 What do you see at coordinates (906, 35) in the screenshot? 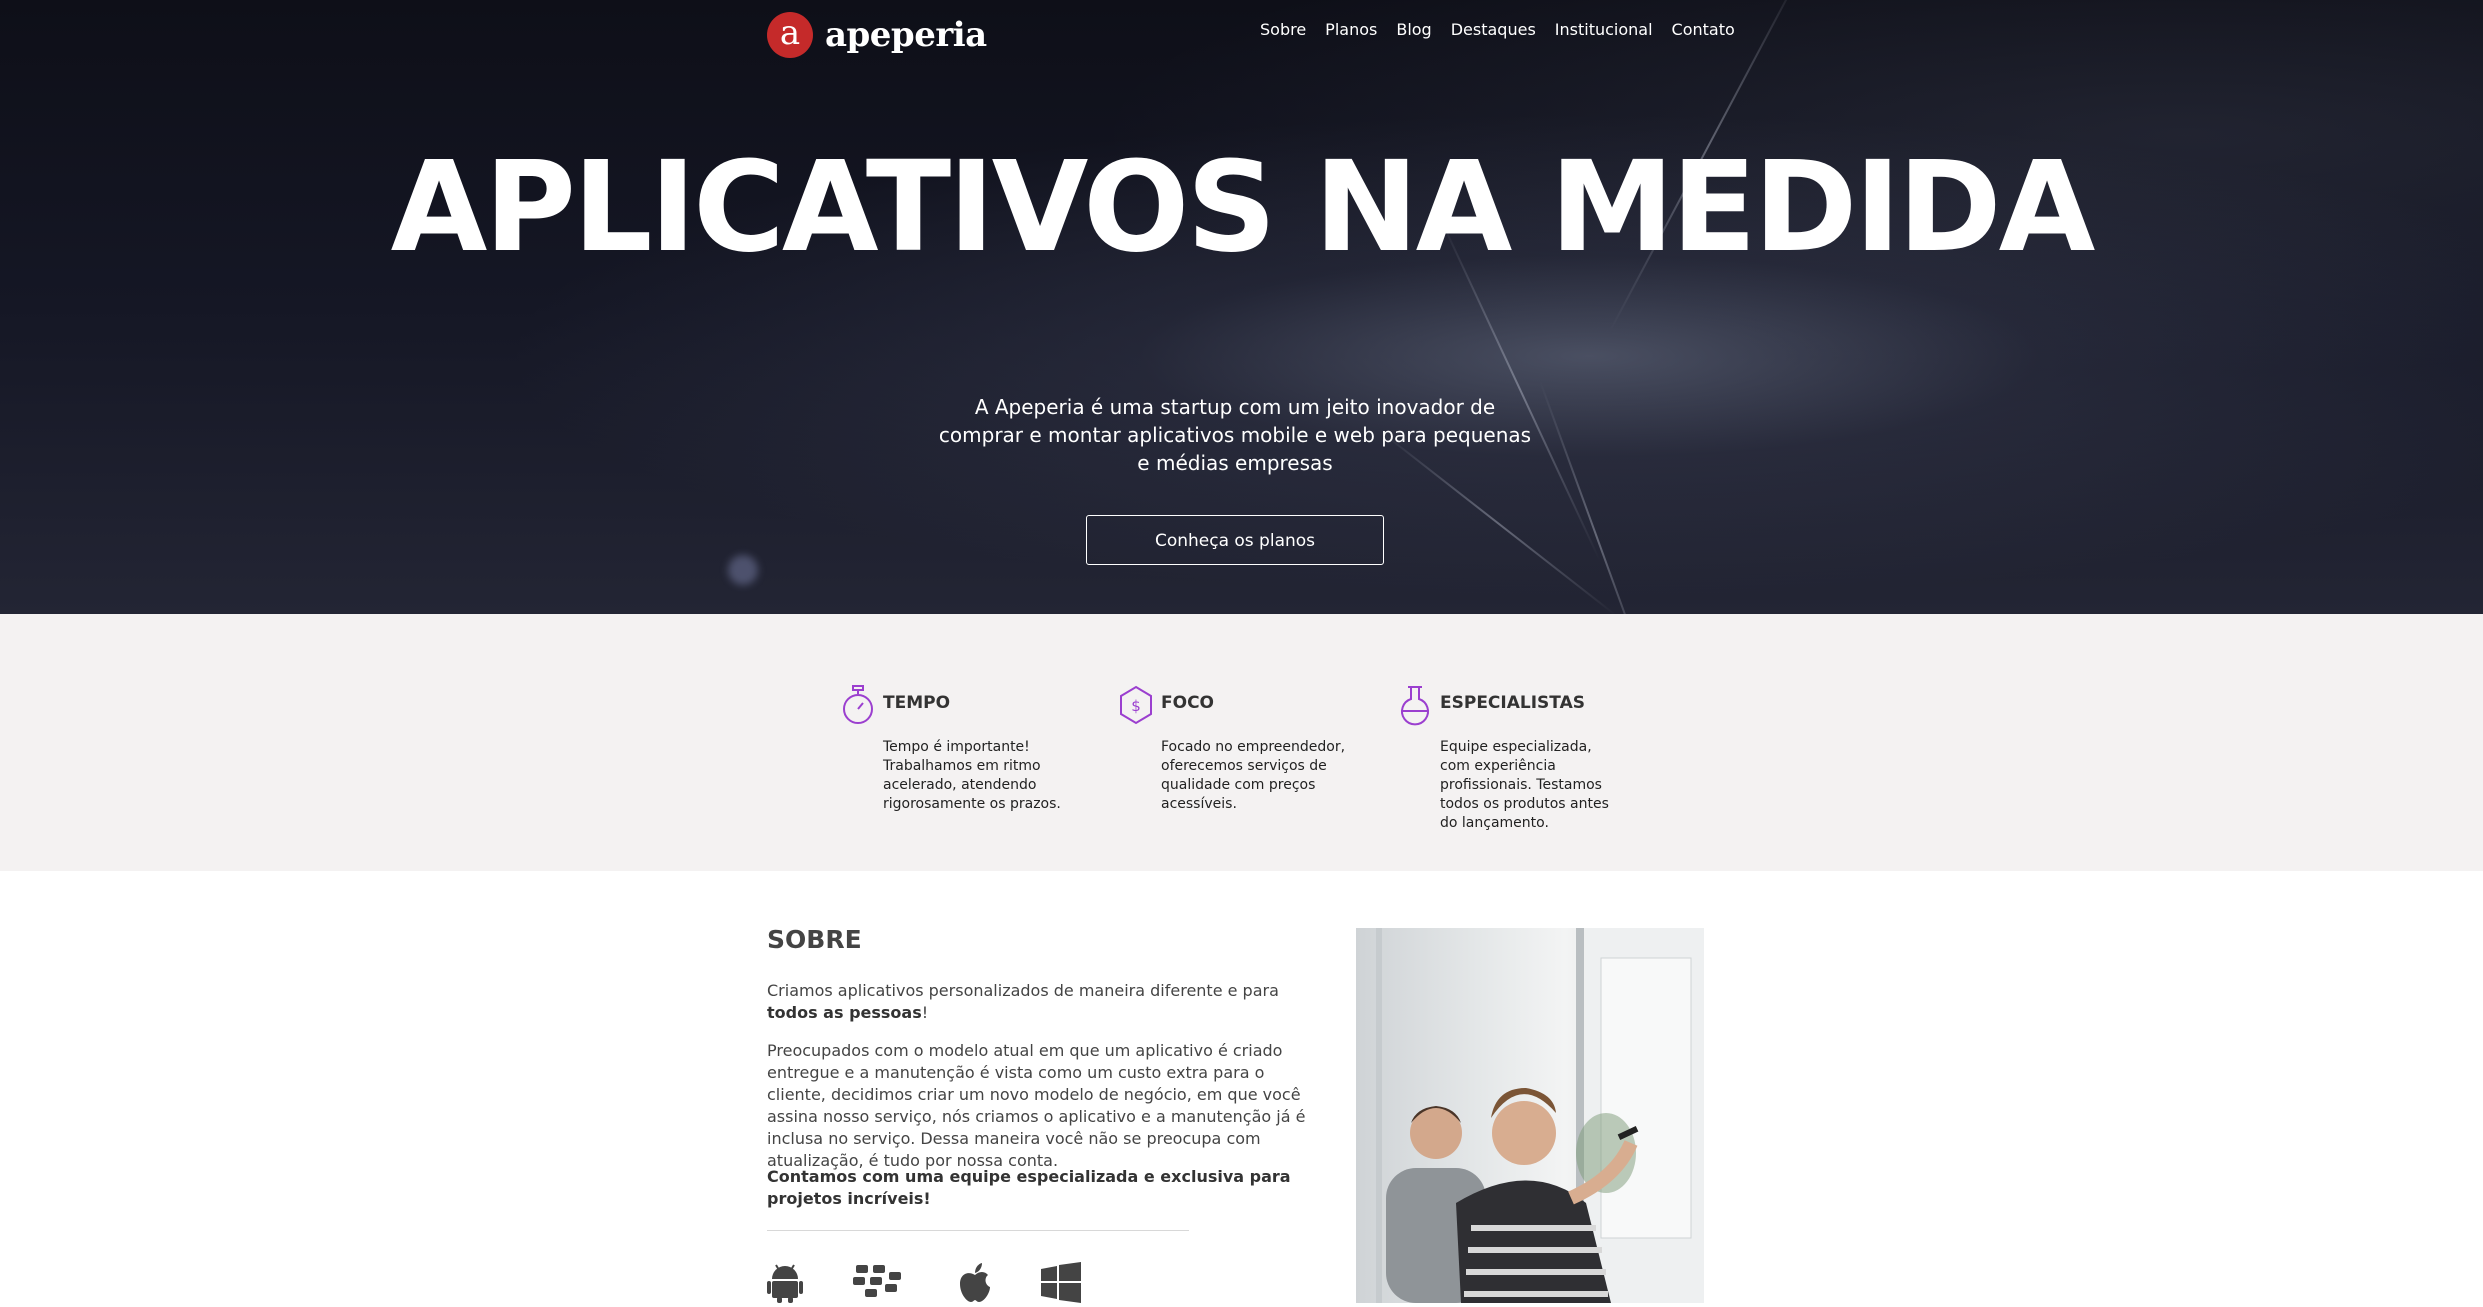
I see `logo-text: apeperia` at bounding box center [906, 35].